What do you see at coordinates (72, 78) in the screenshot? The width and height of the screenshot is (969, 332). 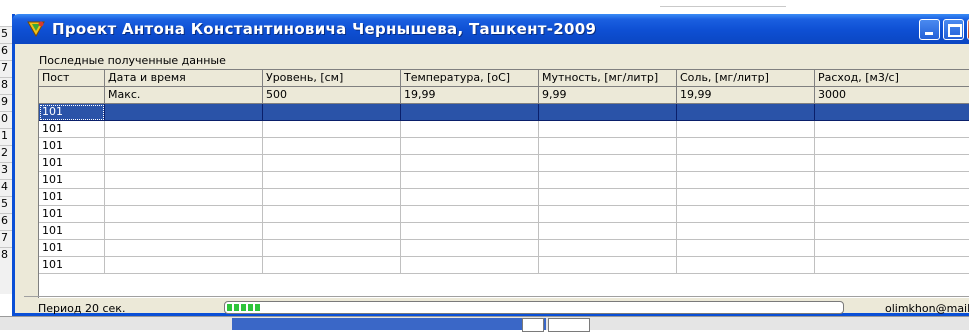 I see `column-header: Пост` at bounding box center [72, 78].